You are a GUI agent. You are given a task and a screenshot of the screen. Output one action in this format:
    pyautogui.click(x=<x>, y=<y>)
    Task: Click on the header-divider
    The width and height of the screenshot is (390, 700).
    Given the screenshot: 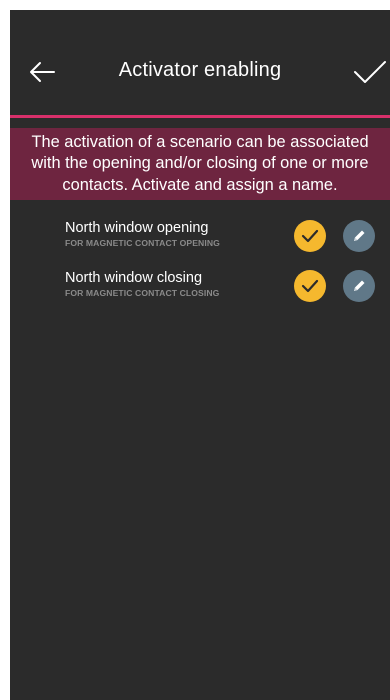 What is the action you would take?
    pyautogui.click(x=200, y=116)
    